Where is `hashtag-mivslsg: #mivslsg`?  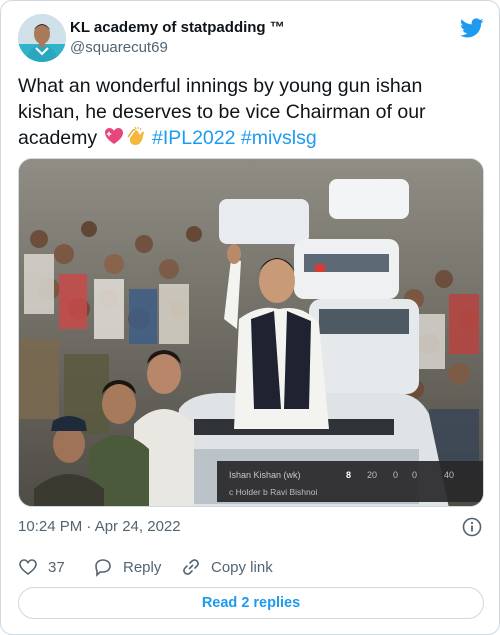 hashtag-mivslsg: #mivslsg is located at coordinates (279, 138).